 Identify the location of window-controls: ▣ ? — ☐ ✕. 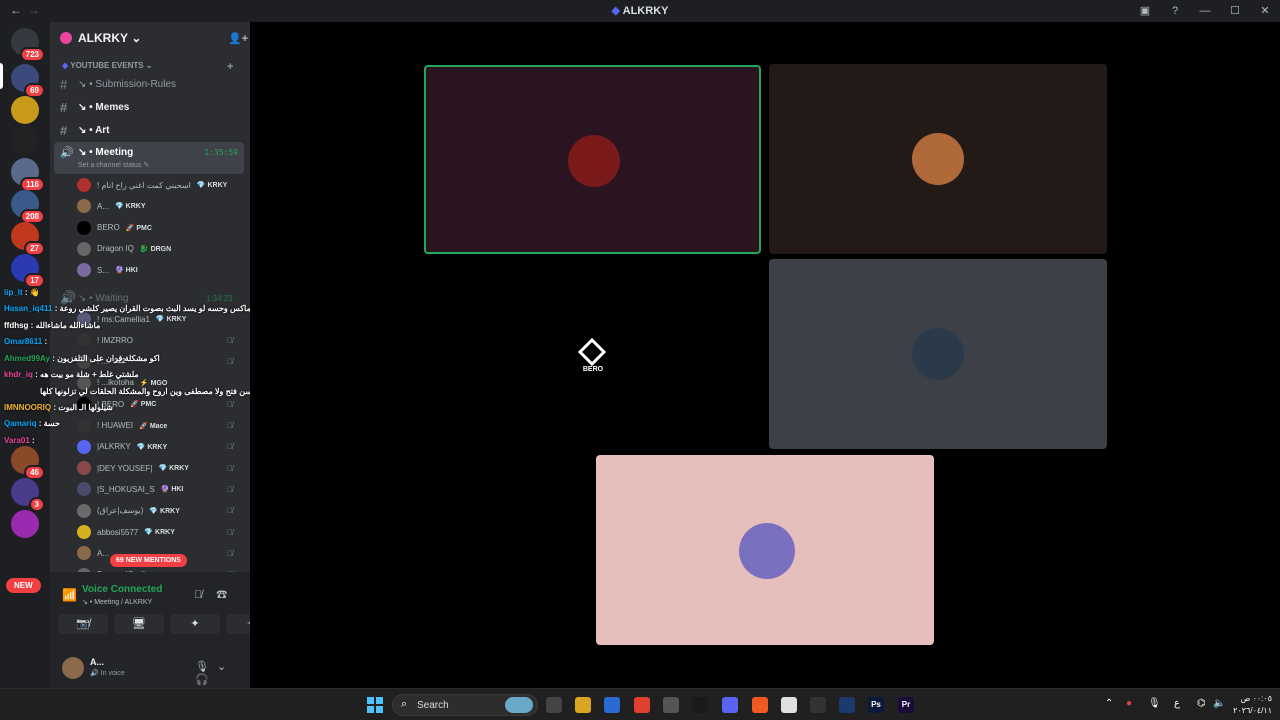
(1205, 11).